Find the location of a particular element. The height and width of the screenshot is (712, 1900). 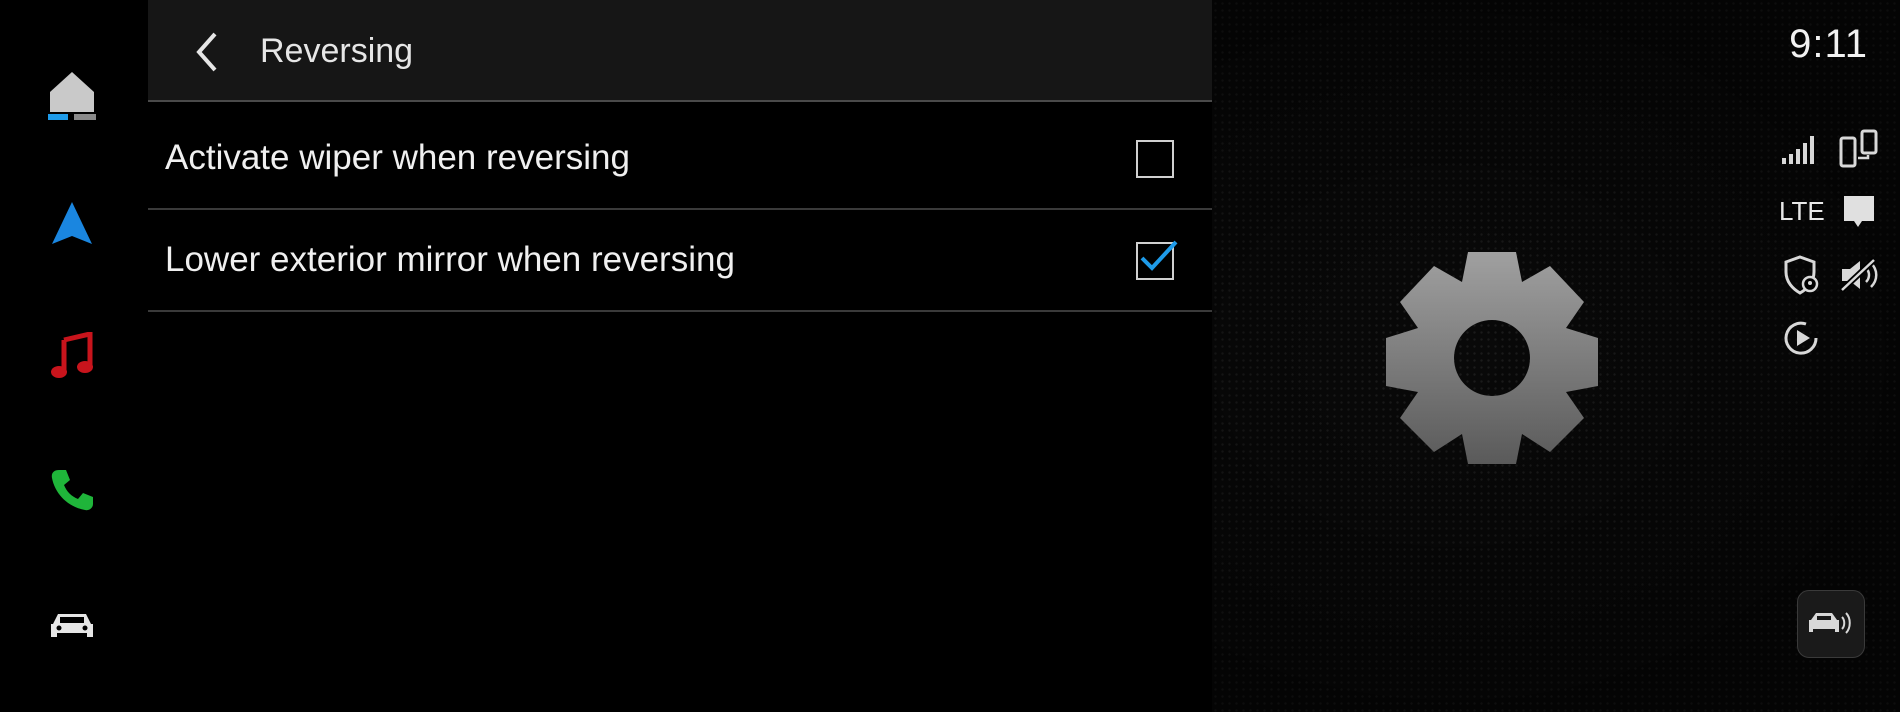

sidebar-item-music is located at coordinates (72, 356).